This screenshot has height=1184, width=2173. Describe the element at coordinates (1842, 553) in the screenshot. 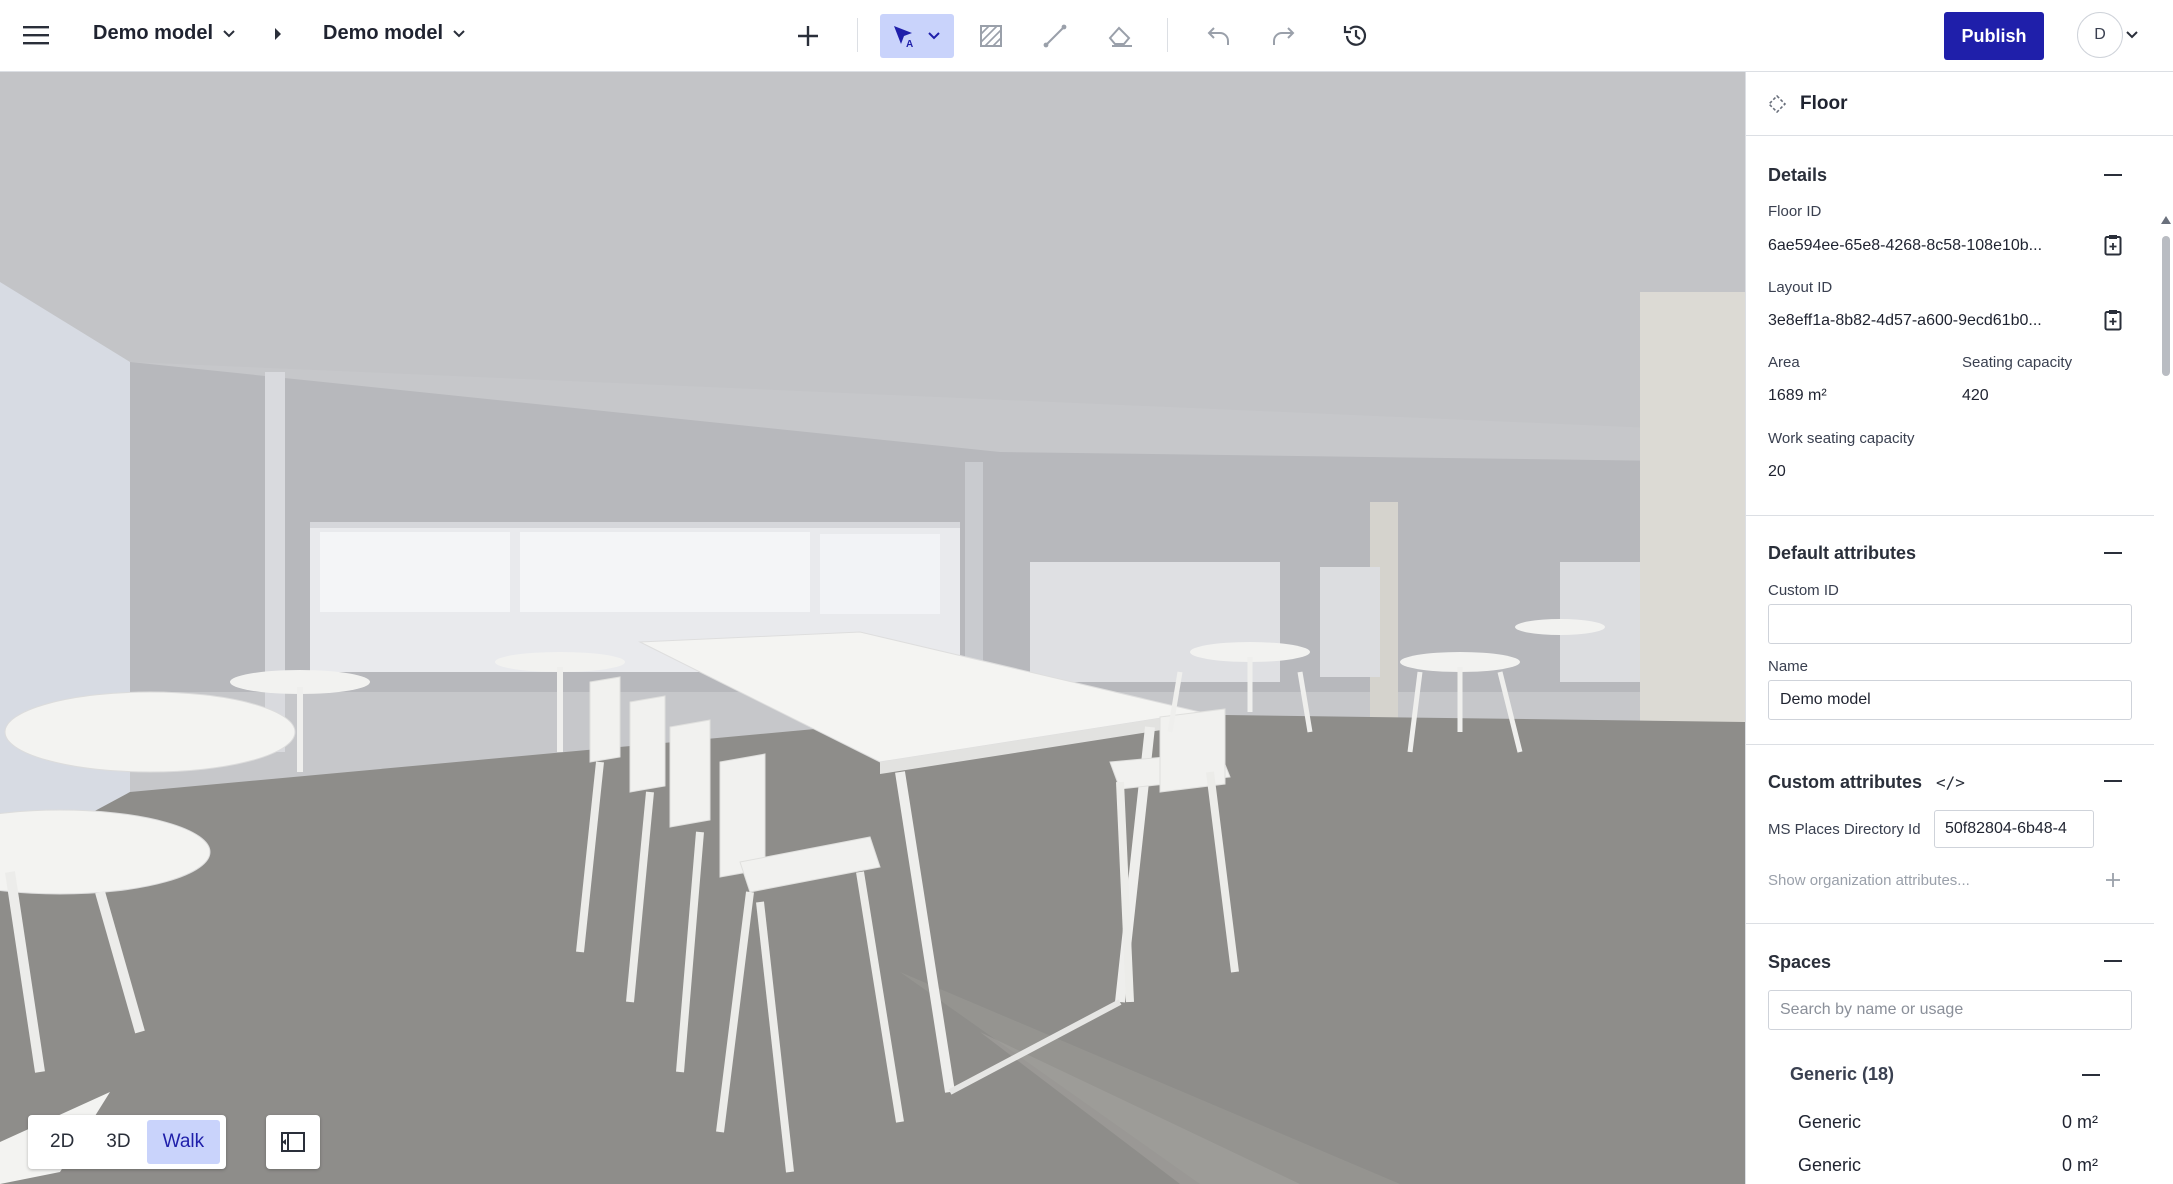

I see `default-attributes-section-title: Default attributes` at that location.